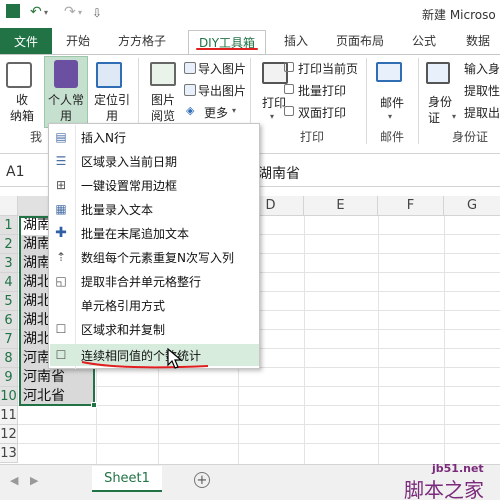 The image size is (500, 503). I want to click on excel-logo-icon, so click(13, 11).